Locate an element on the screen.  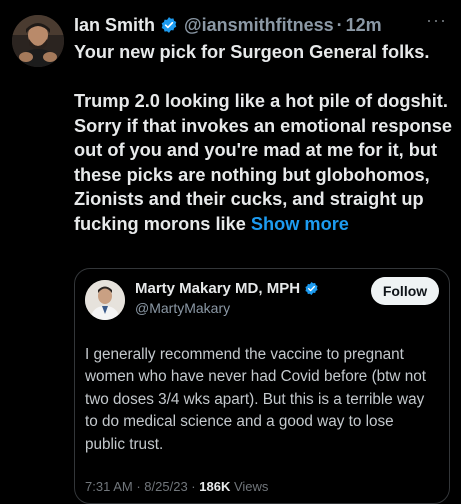
views-count: 186K is located at coordinates (215, 486).